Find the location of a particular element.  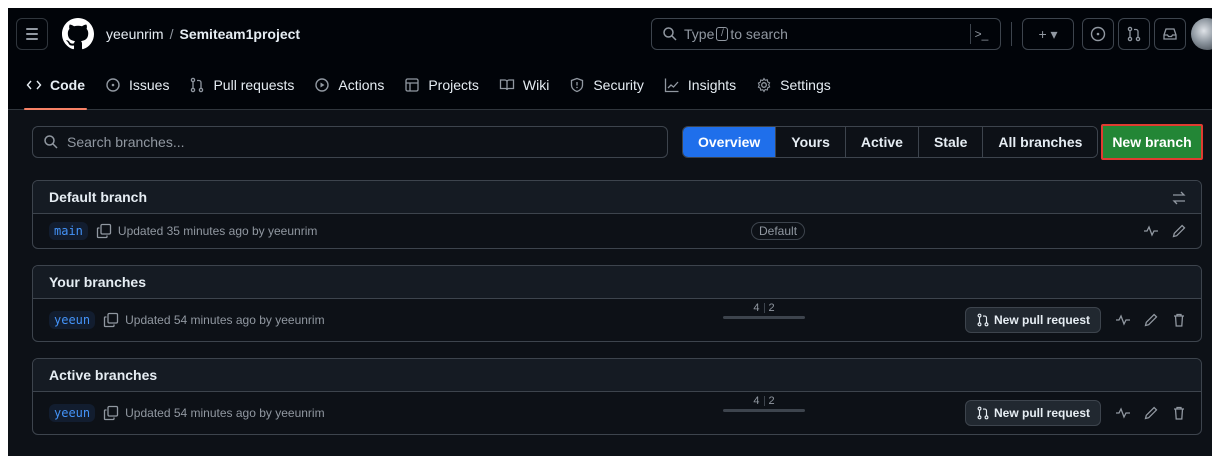

repo-owner-link: yeeunrim is located at coordinates (135, 34).